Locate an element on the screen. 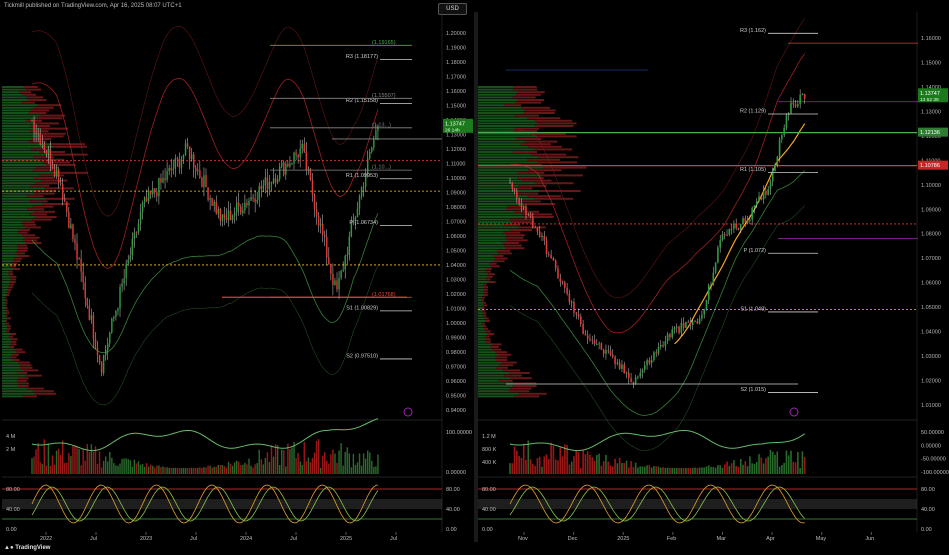  price-axis-label: 1.03000 is located at coordinates (456, 280).